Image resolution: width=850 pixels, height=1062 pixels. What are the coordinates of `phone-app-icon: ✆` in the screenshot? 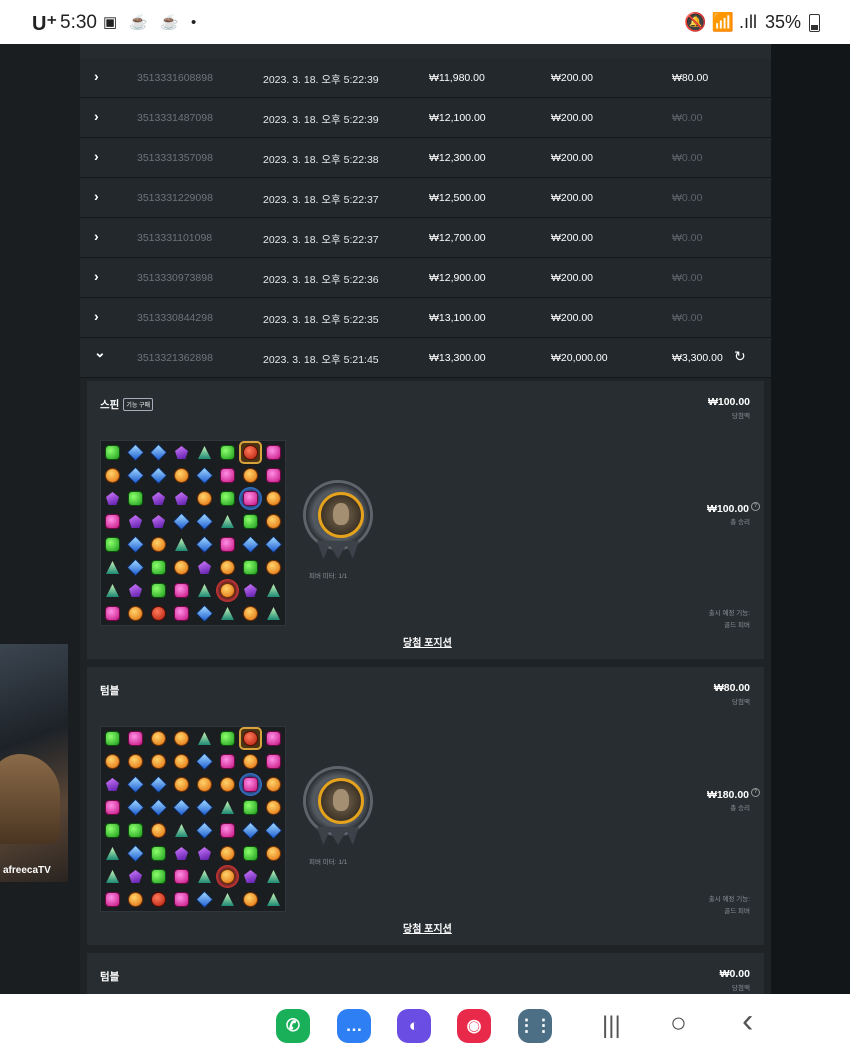 It's located at (293, 1026).